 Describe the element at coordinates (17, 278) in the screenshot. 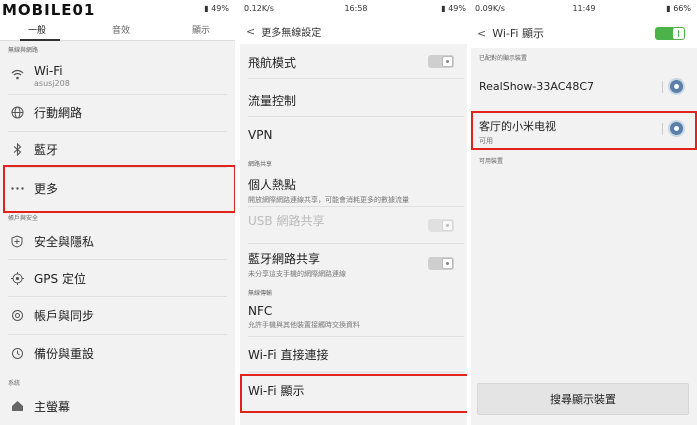

I see `location-icon` at that location.